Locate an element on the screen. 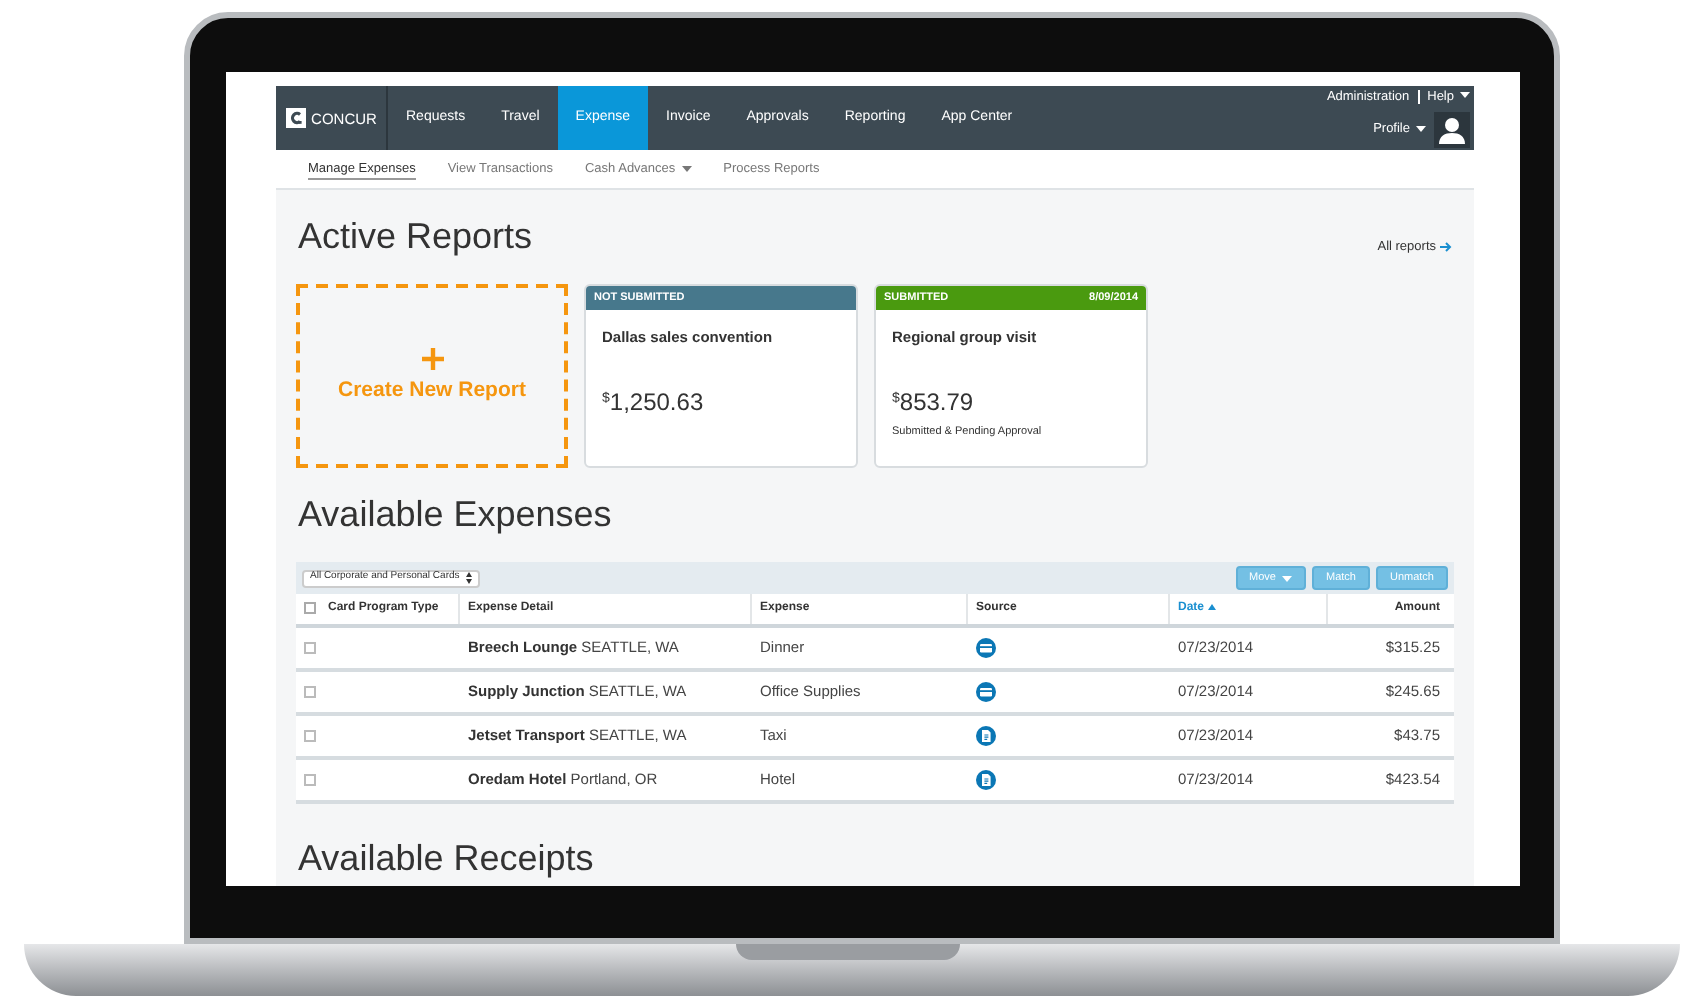 The width and height of the screenshot is (1702, 1004). caret-icon is located at coordinates (1421, 128).